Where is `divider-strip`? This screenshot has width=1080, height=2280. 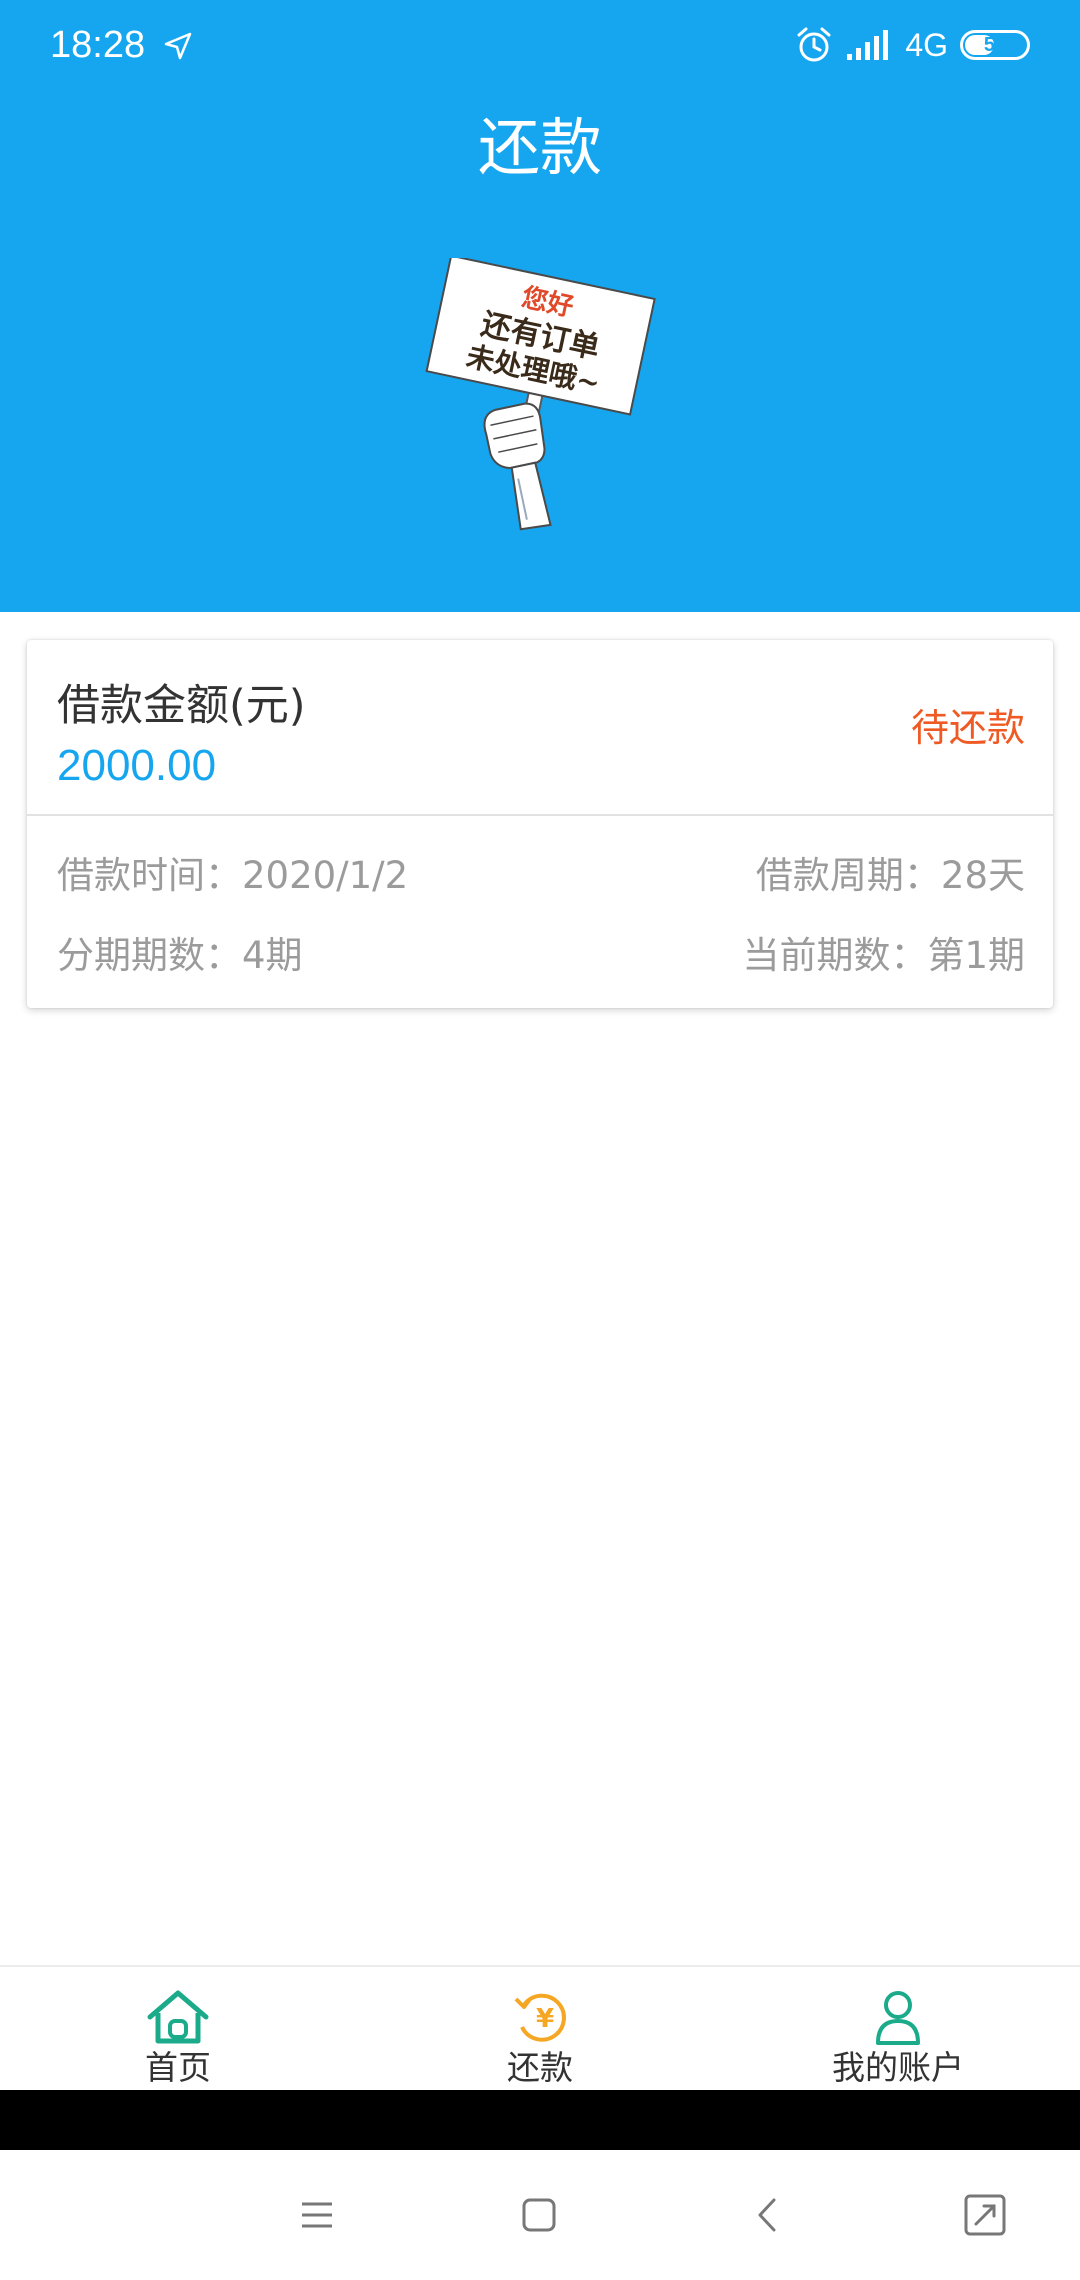
divider-strip is located at coordinates (540, 2120).